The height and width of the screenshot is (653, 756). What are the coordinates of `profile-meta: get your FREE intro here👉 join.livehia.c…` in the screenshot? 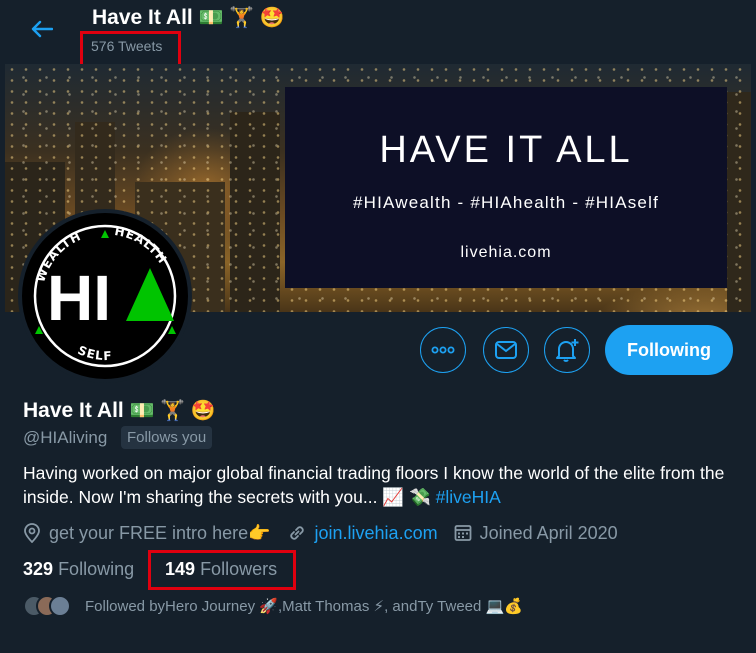 It's located at (328, 533).